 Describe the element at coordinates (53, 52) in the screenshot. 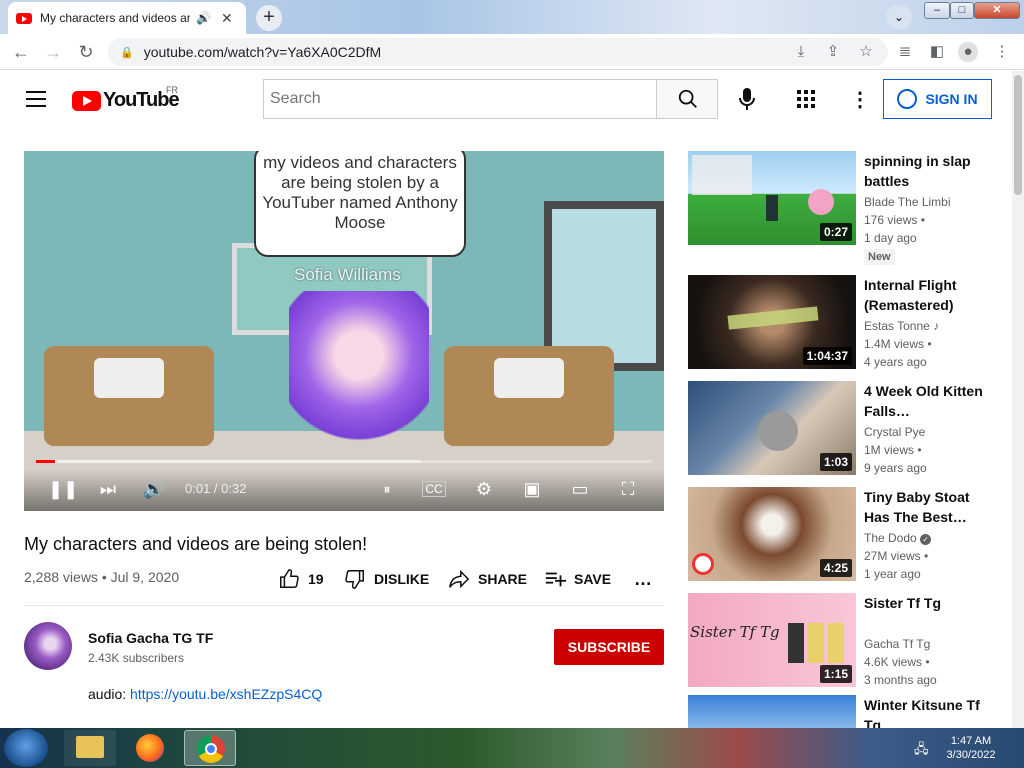

I see `forward-icon: →` at that location.